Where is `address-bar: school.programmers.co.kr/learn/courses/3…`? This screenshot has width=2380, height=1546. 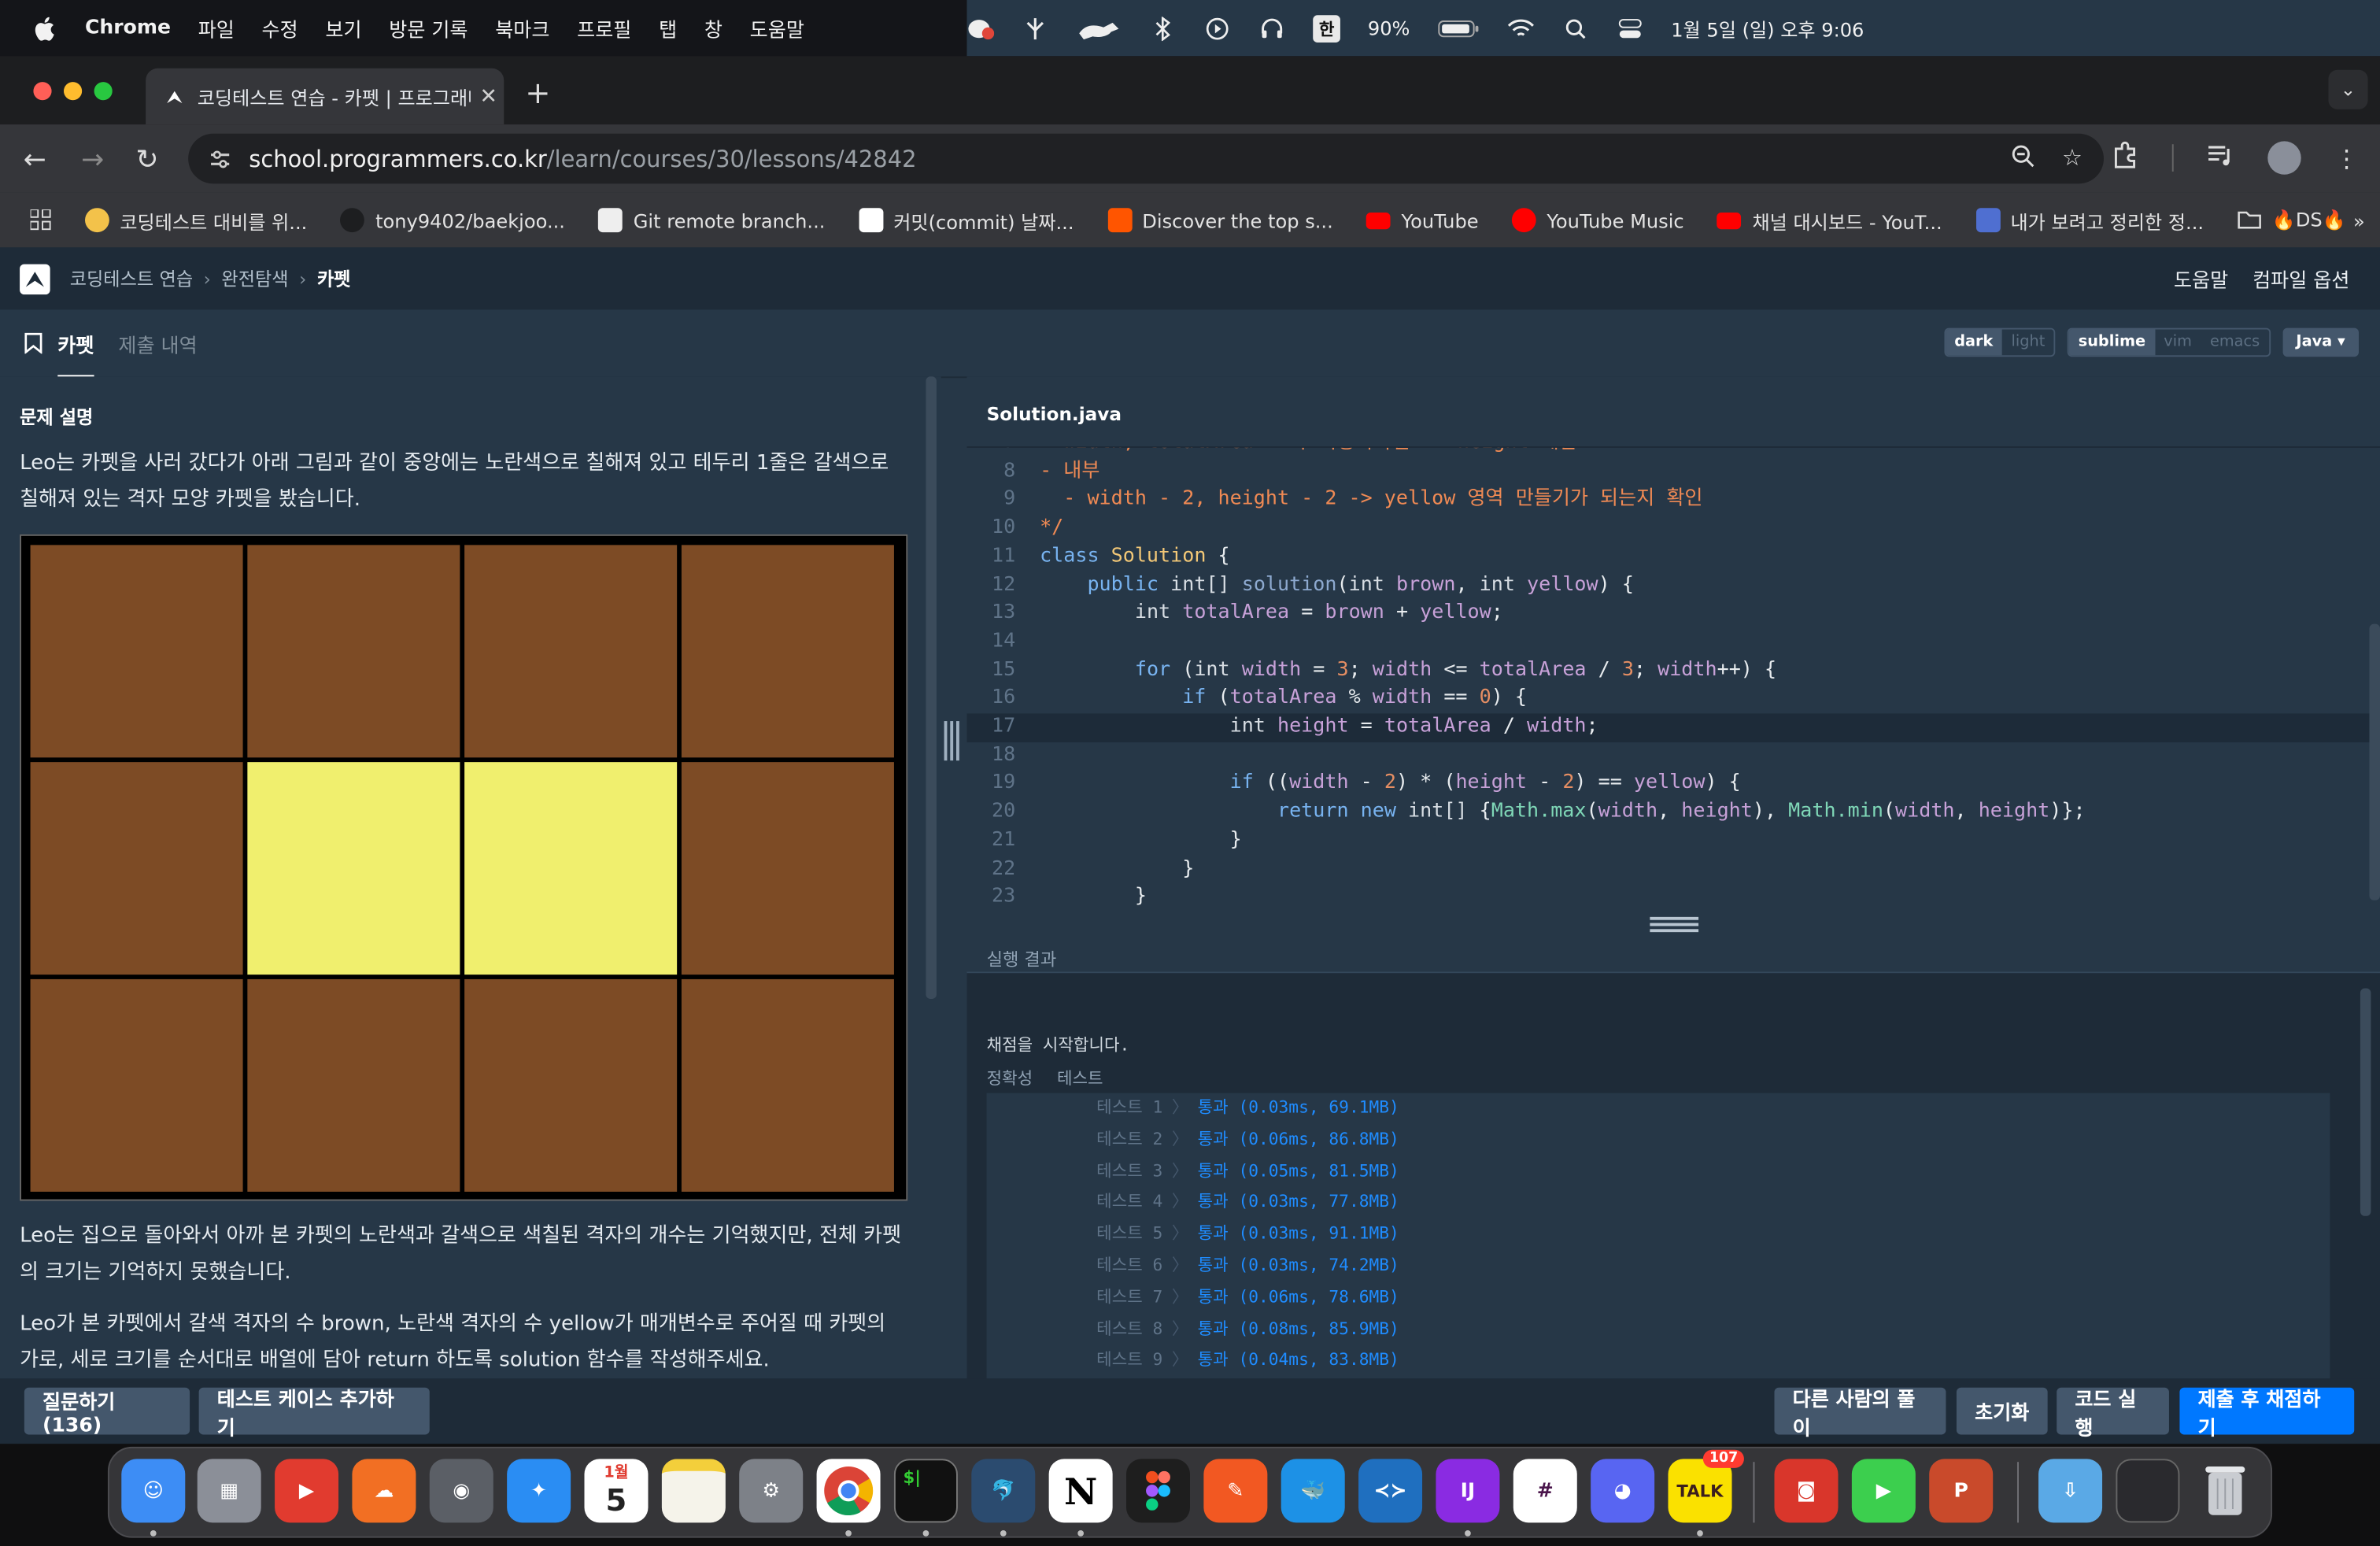 address-bar: school.programmers.co.kr/learn/courses/3… is located at coordinates (1146, 158).